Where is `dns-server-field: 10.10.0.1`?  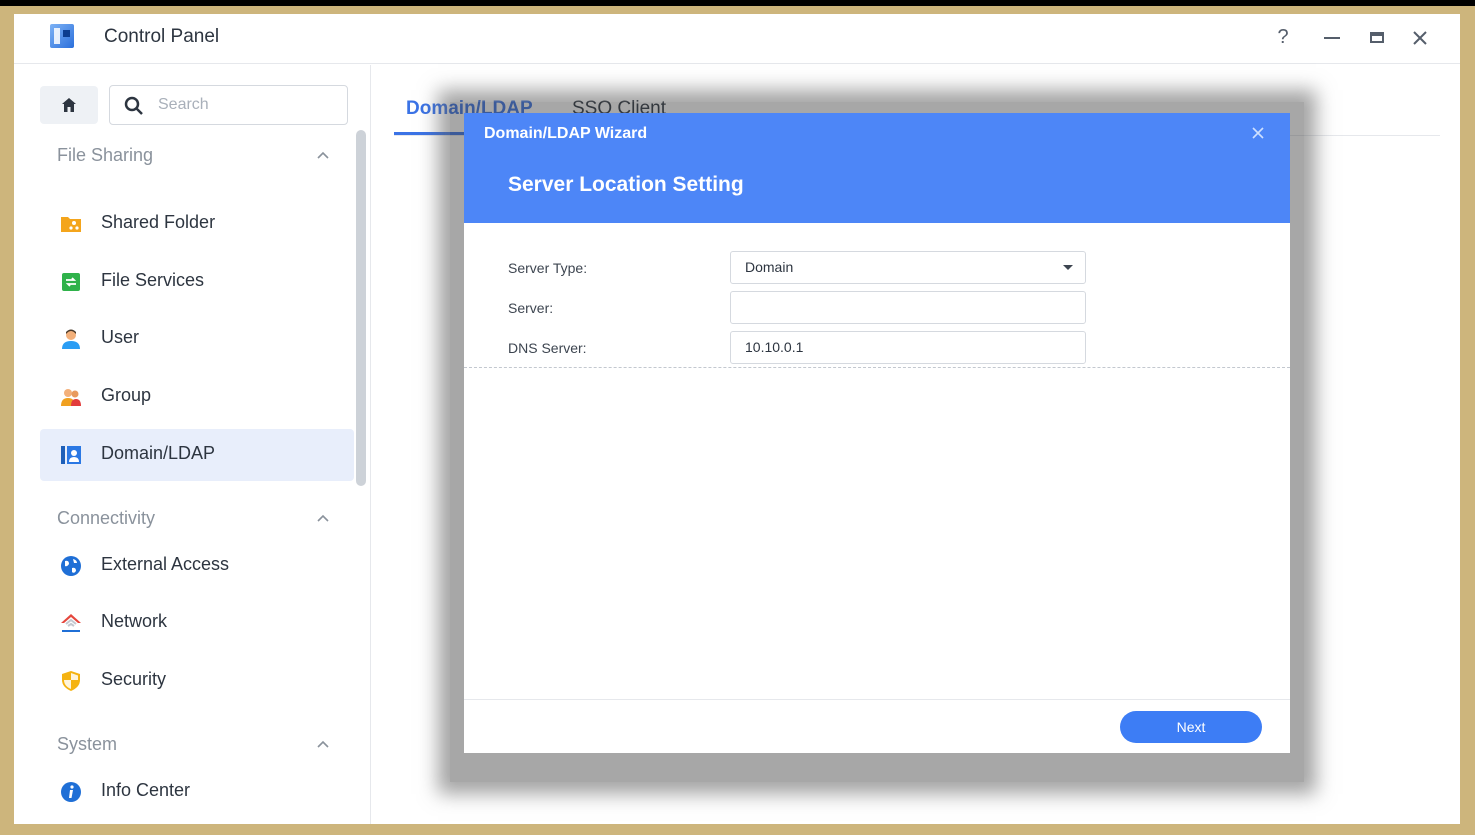 dns-server-field: 10.10.0.1 is located at coordinates (908, 347).